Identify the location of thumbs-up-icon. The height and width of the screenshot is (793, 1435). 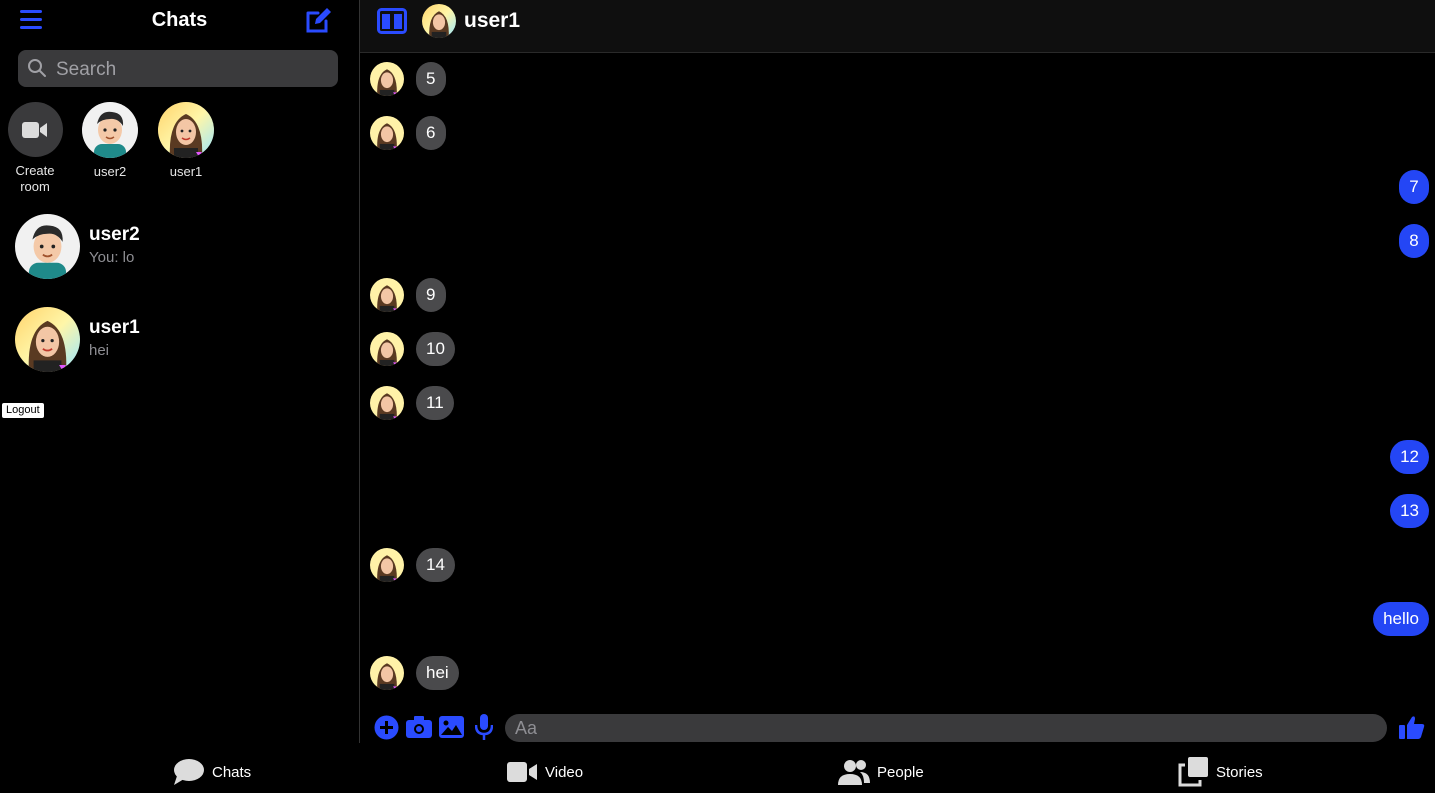
(1412, 727).